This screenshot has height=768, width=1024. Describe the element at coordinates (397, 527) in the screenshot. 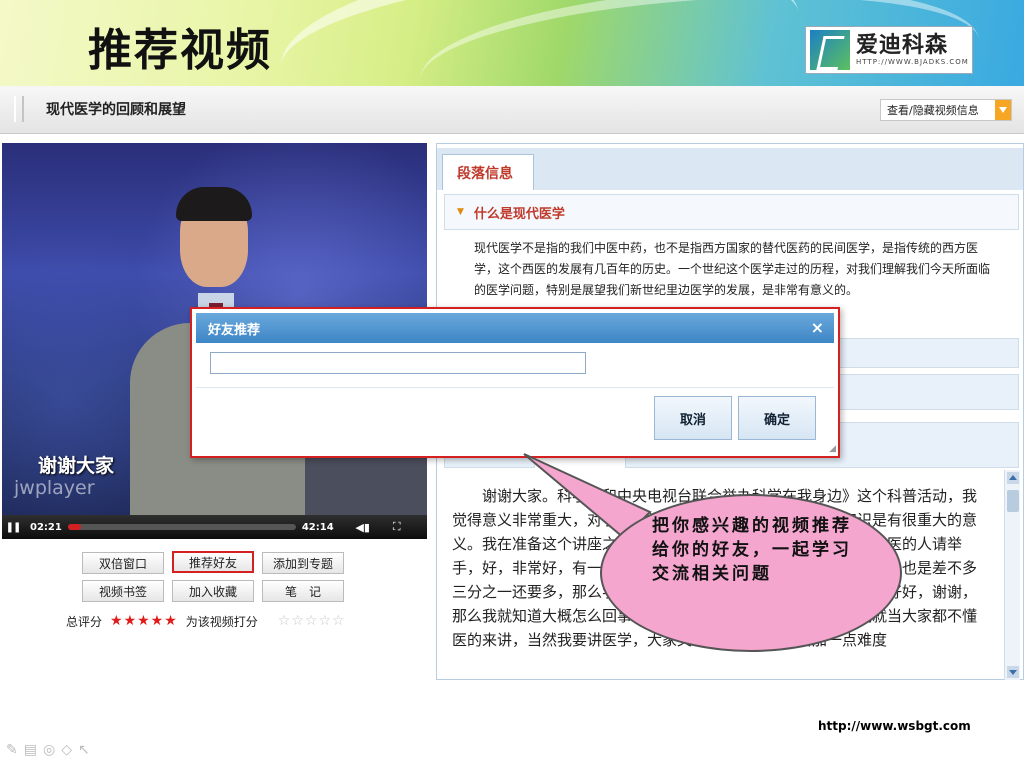

I see `fullscreen-icon: ⛶` at that location.